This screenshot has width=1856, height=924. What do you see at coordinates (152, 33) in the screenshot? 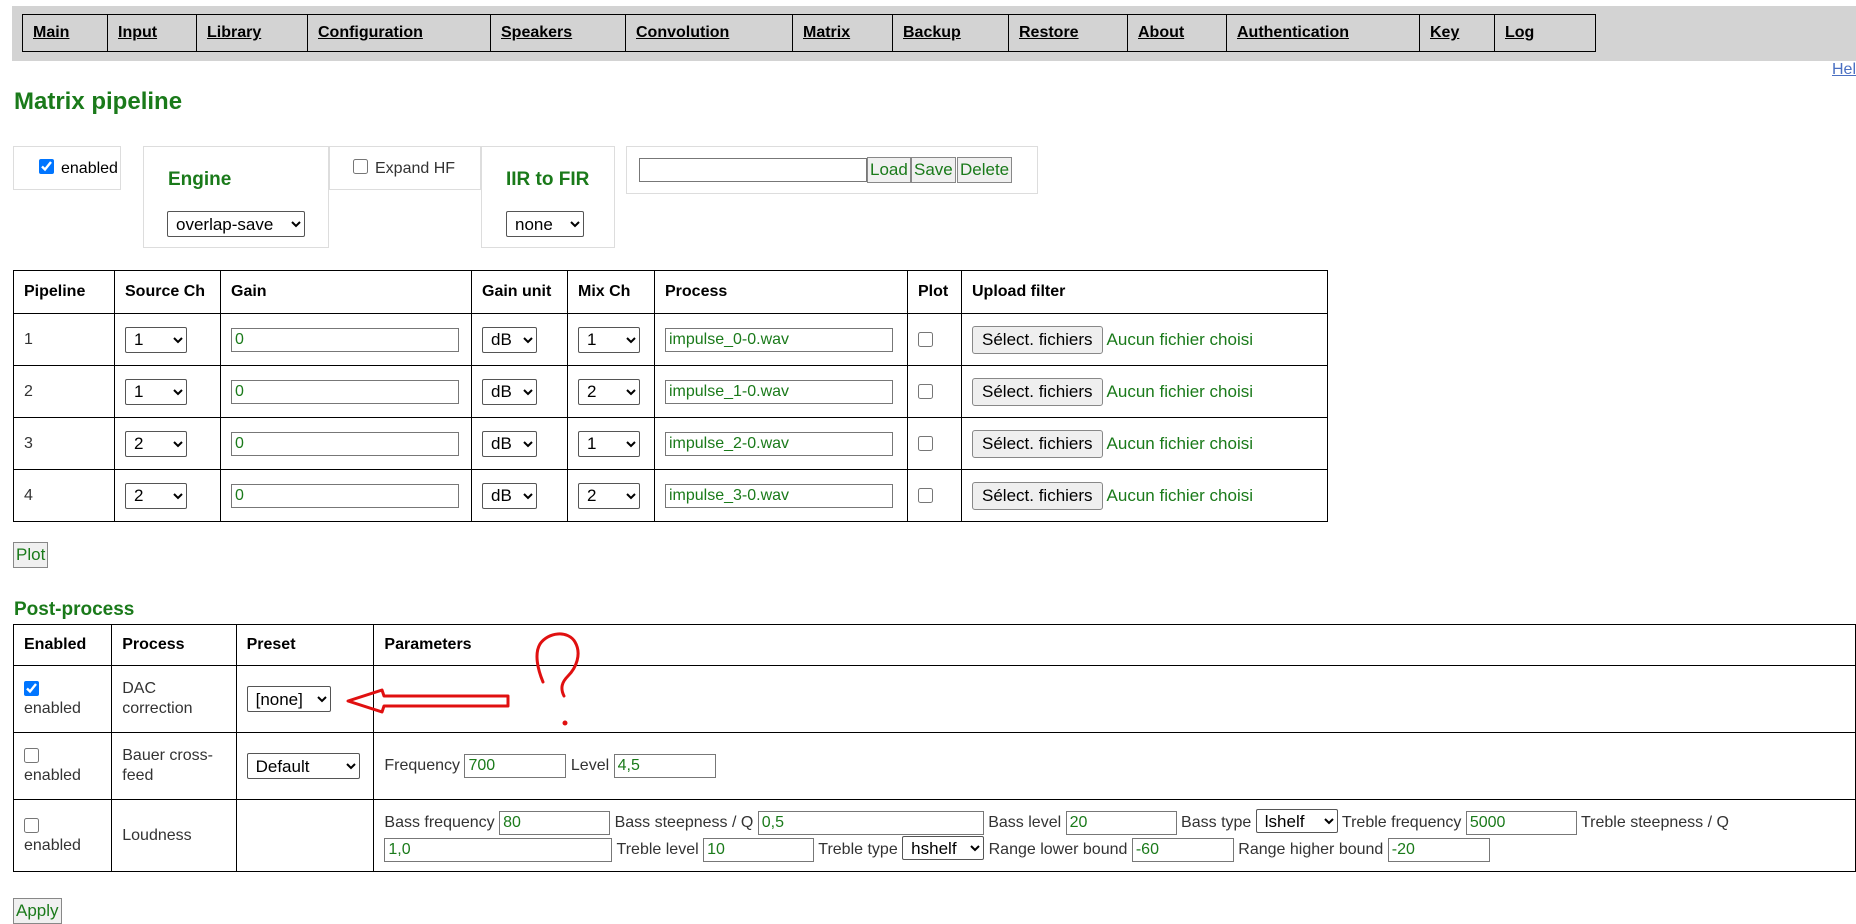
I see `nav-input: Input` at bounding box center [152, 33].